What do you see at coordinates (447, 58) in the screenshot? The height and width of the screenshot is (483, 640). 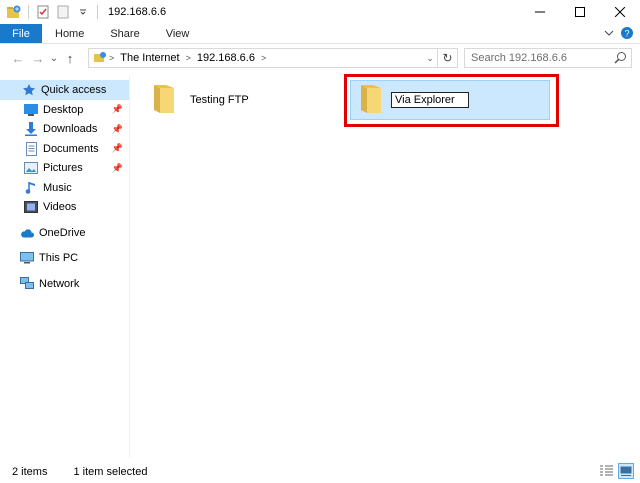 I see `refresh-button: ↻` at bounding box center [447, 58].